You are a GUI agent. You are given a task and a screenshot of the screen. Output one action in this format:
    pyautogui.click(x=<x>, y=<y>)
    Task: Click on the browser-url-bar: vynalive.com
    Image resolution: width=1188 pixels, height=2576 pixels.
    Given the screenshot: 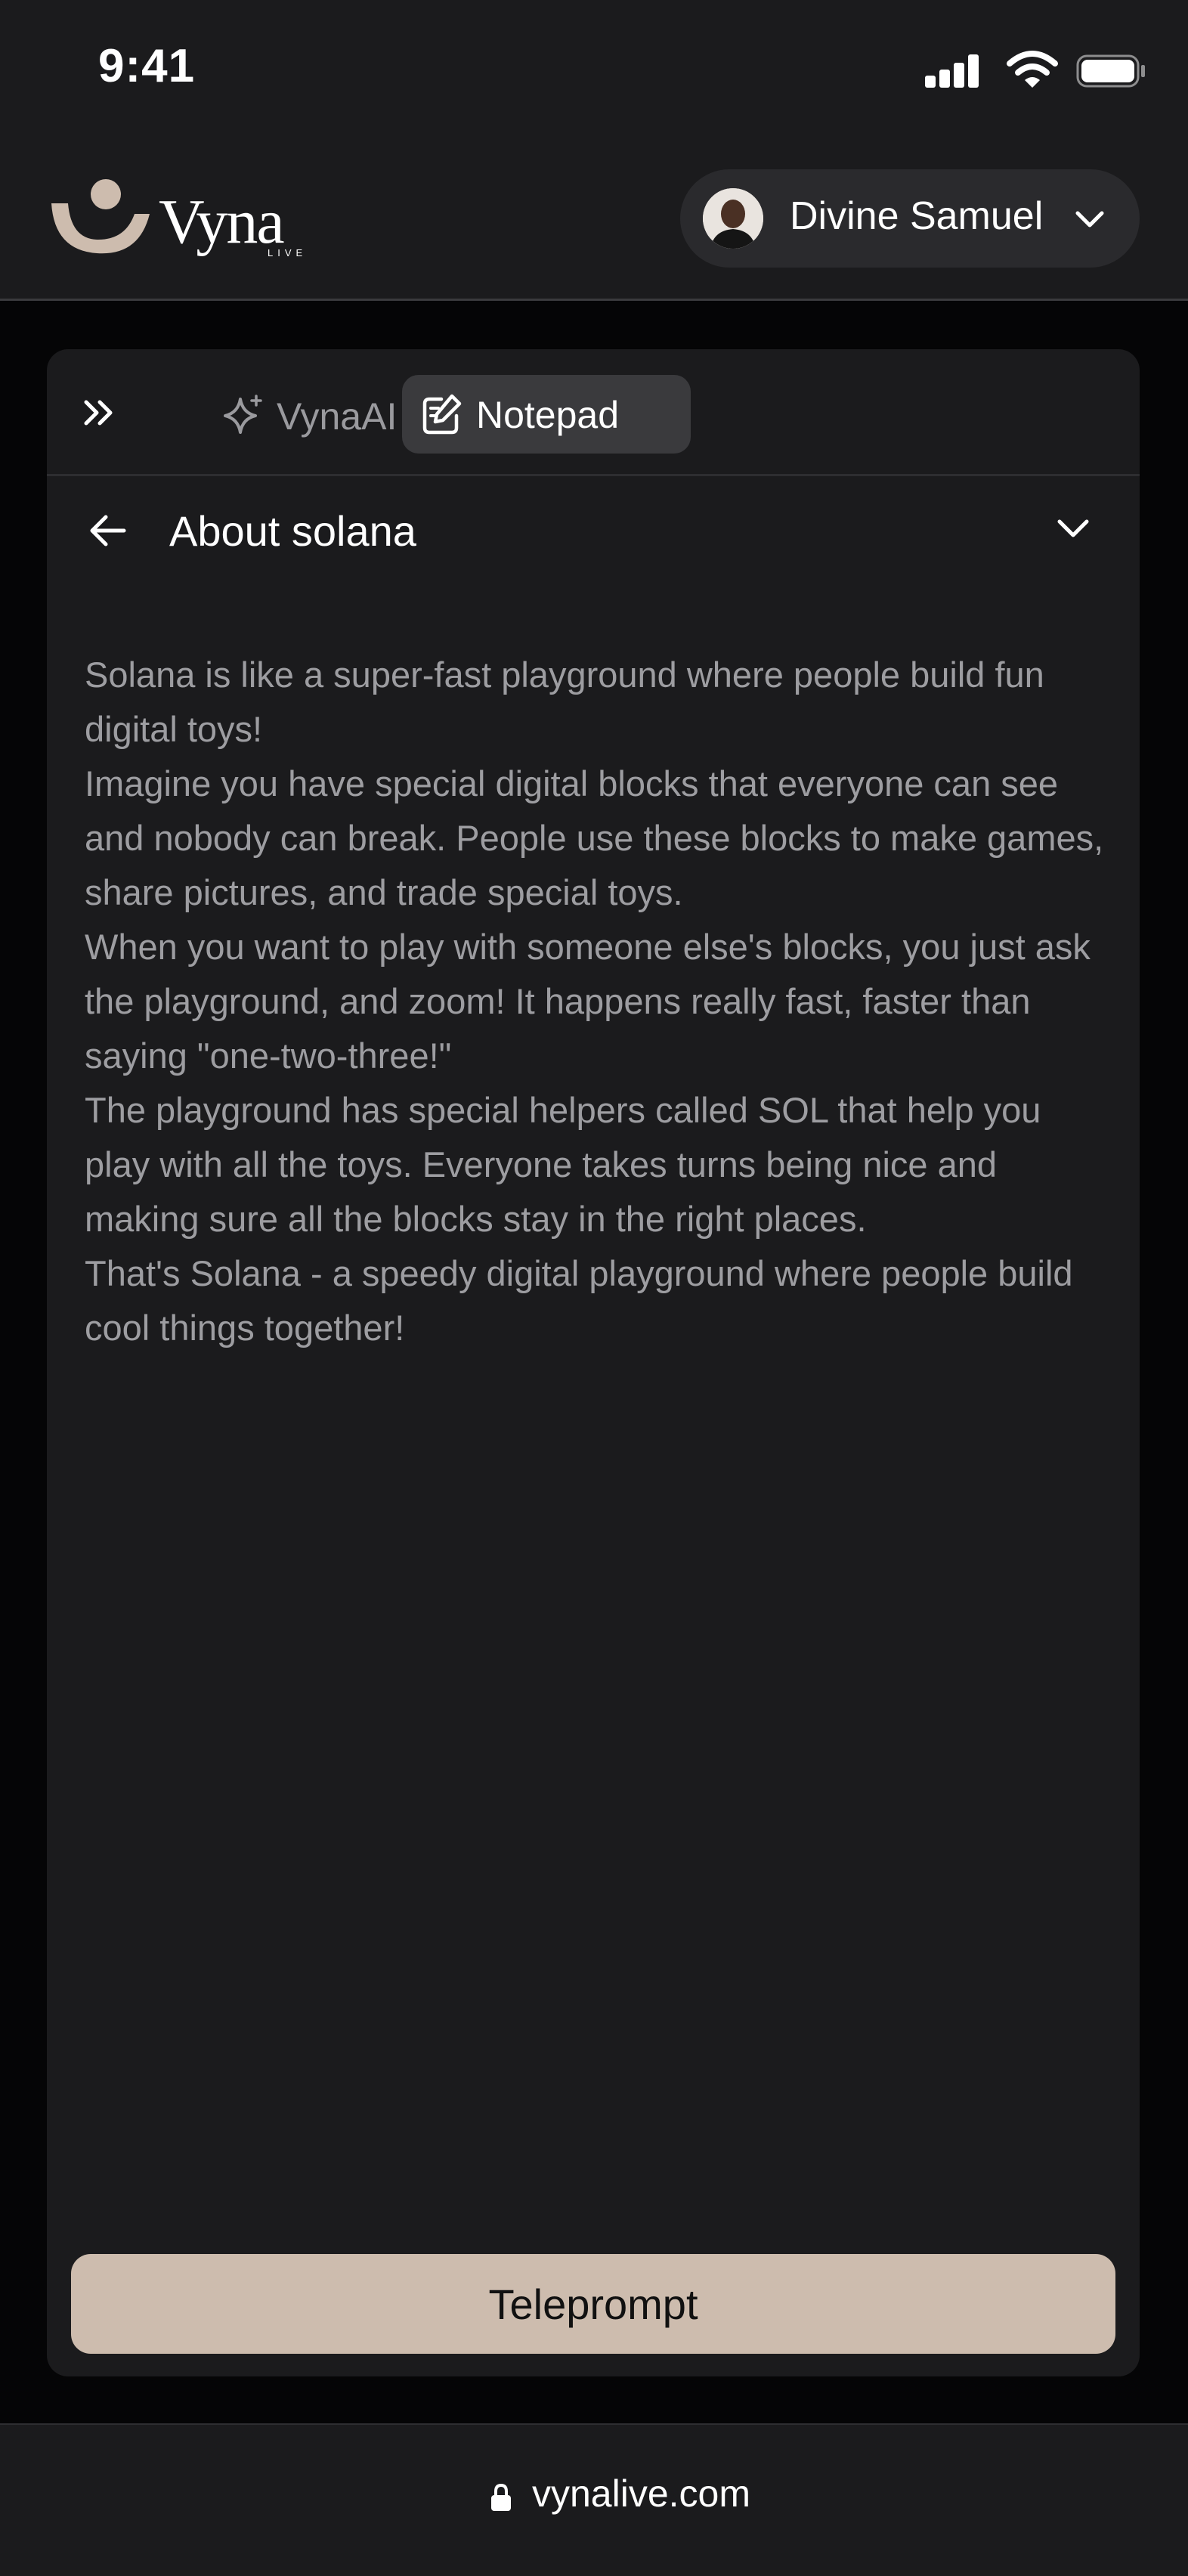 What is the action you would take?
    pyautogui.click(x=594, y=2499)
    